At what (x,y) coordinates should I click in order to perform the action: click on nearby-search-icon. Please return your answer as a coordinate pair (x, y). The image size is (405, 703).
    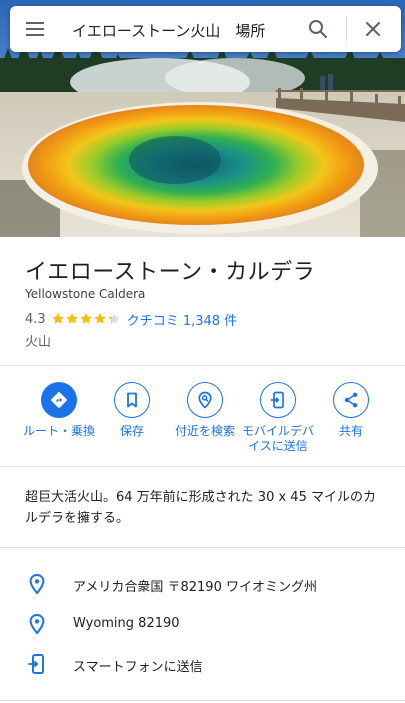
    Looking at the image, I should click on (205, 400).